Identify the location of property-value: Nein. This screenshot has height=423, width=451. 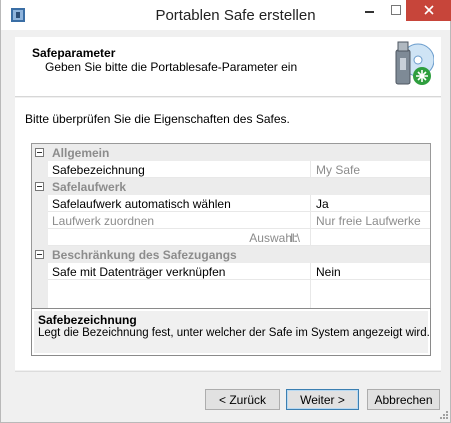
(328, 272).